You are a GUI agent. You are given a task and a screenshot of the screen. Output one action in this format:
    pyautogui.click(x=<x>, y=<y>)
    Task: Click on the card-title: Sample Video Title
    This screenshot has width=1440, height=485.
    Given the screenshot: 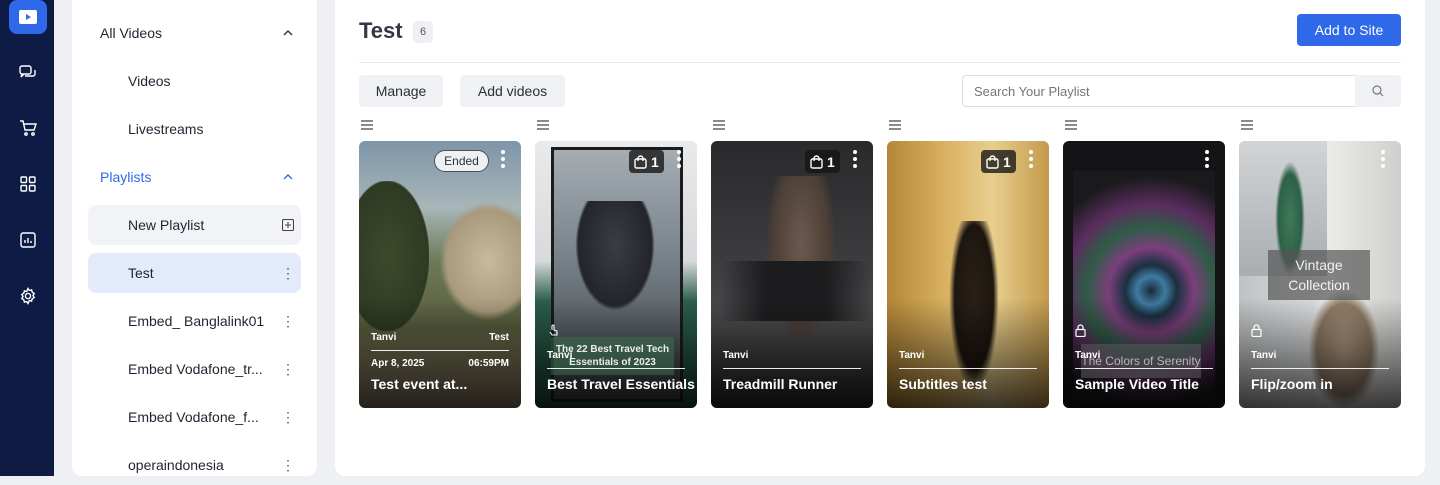 What is the action you would take?
    pyautogui.click(x=1137, y=384)
    